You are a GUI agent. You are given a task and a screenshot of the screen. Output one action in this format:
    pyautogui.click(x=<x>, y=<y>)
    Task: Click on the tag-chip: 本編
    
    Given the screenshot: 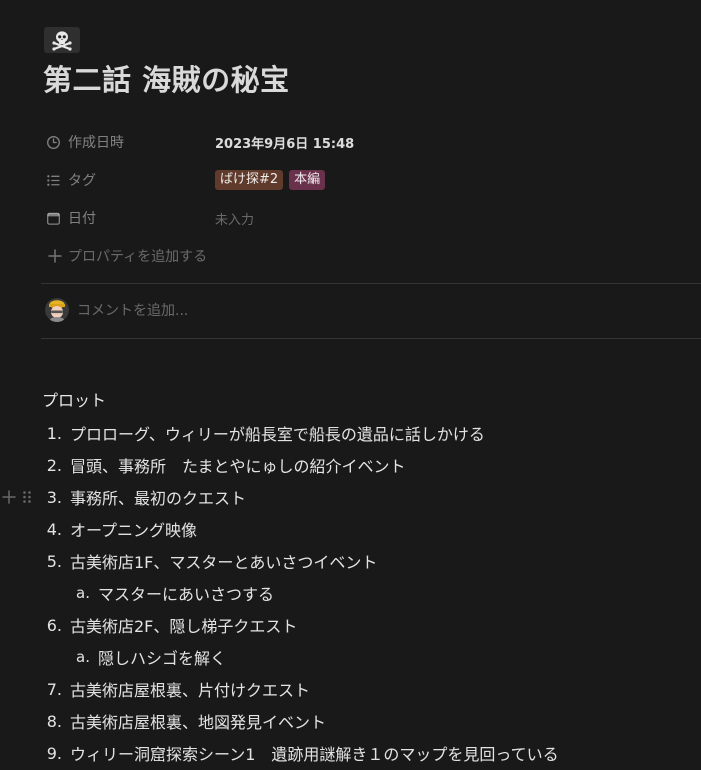 What is the action you would take?
    pyautogui.click(x=307, y=180)
    